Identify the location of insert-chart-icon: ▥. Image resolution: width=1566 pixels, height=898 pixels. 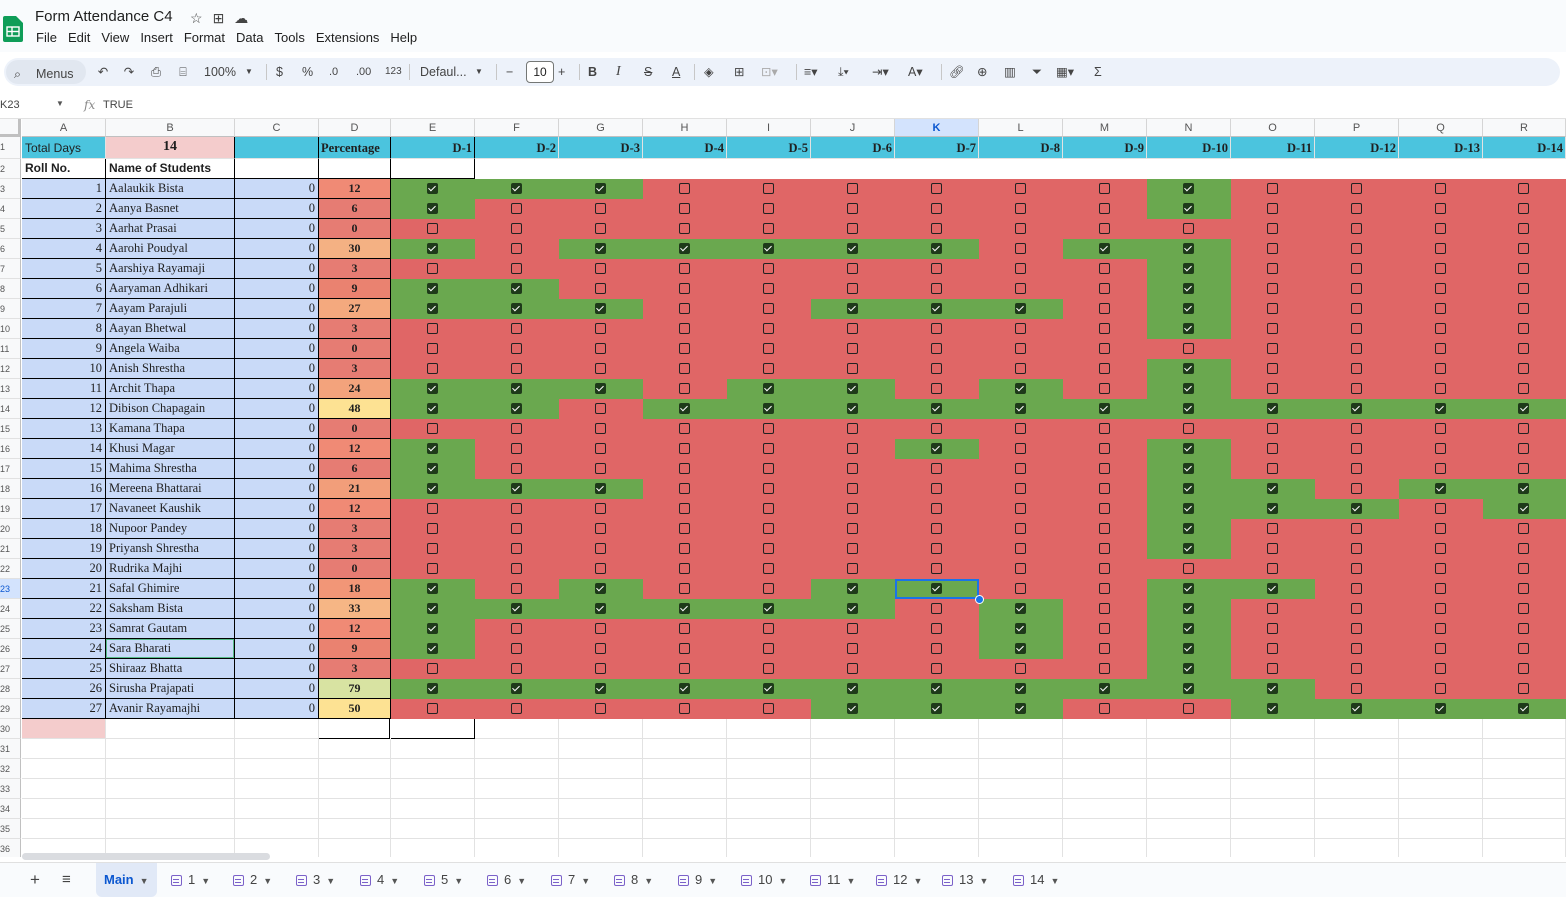
(1010, 72).